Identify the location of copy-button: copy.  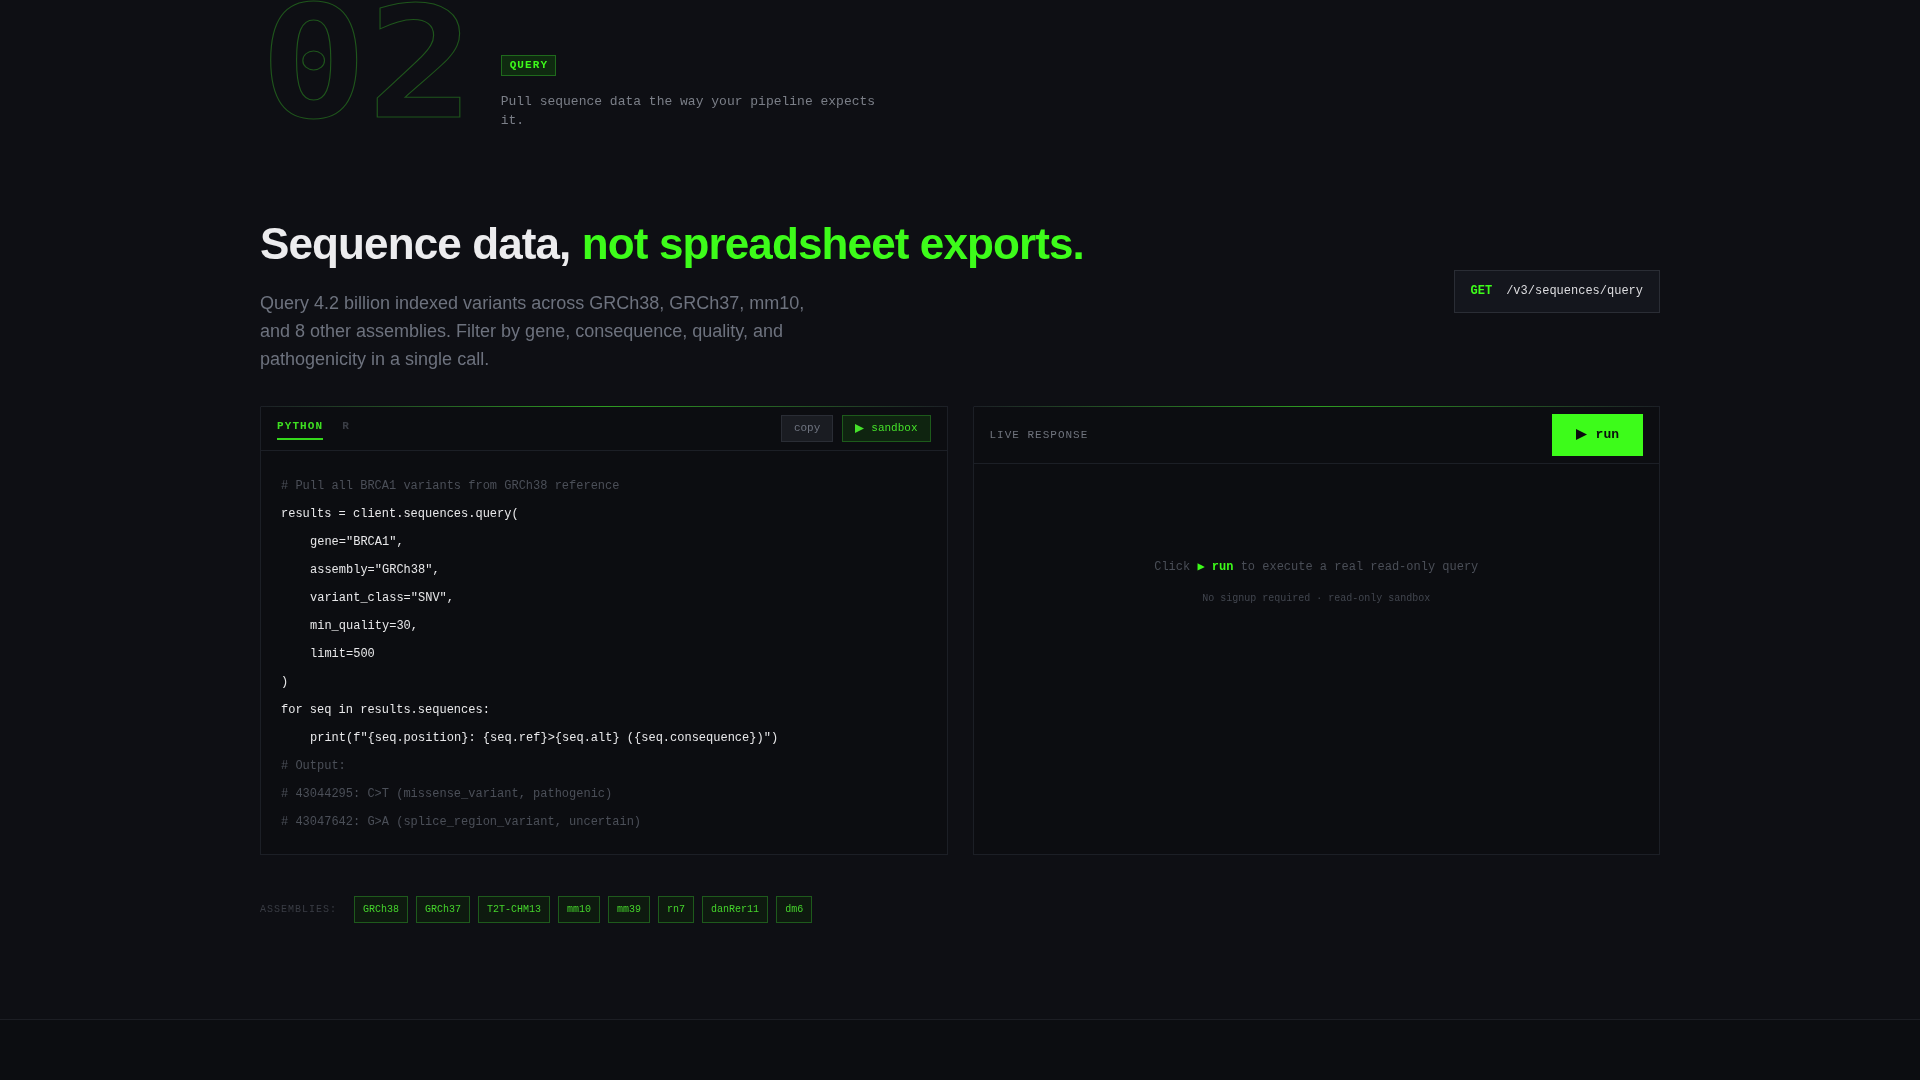
(807, 428).